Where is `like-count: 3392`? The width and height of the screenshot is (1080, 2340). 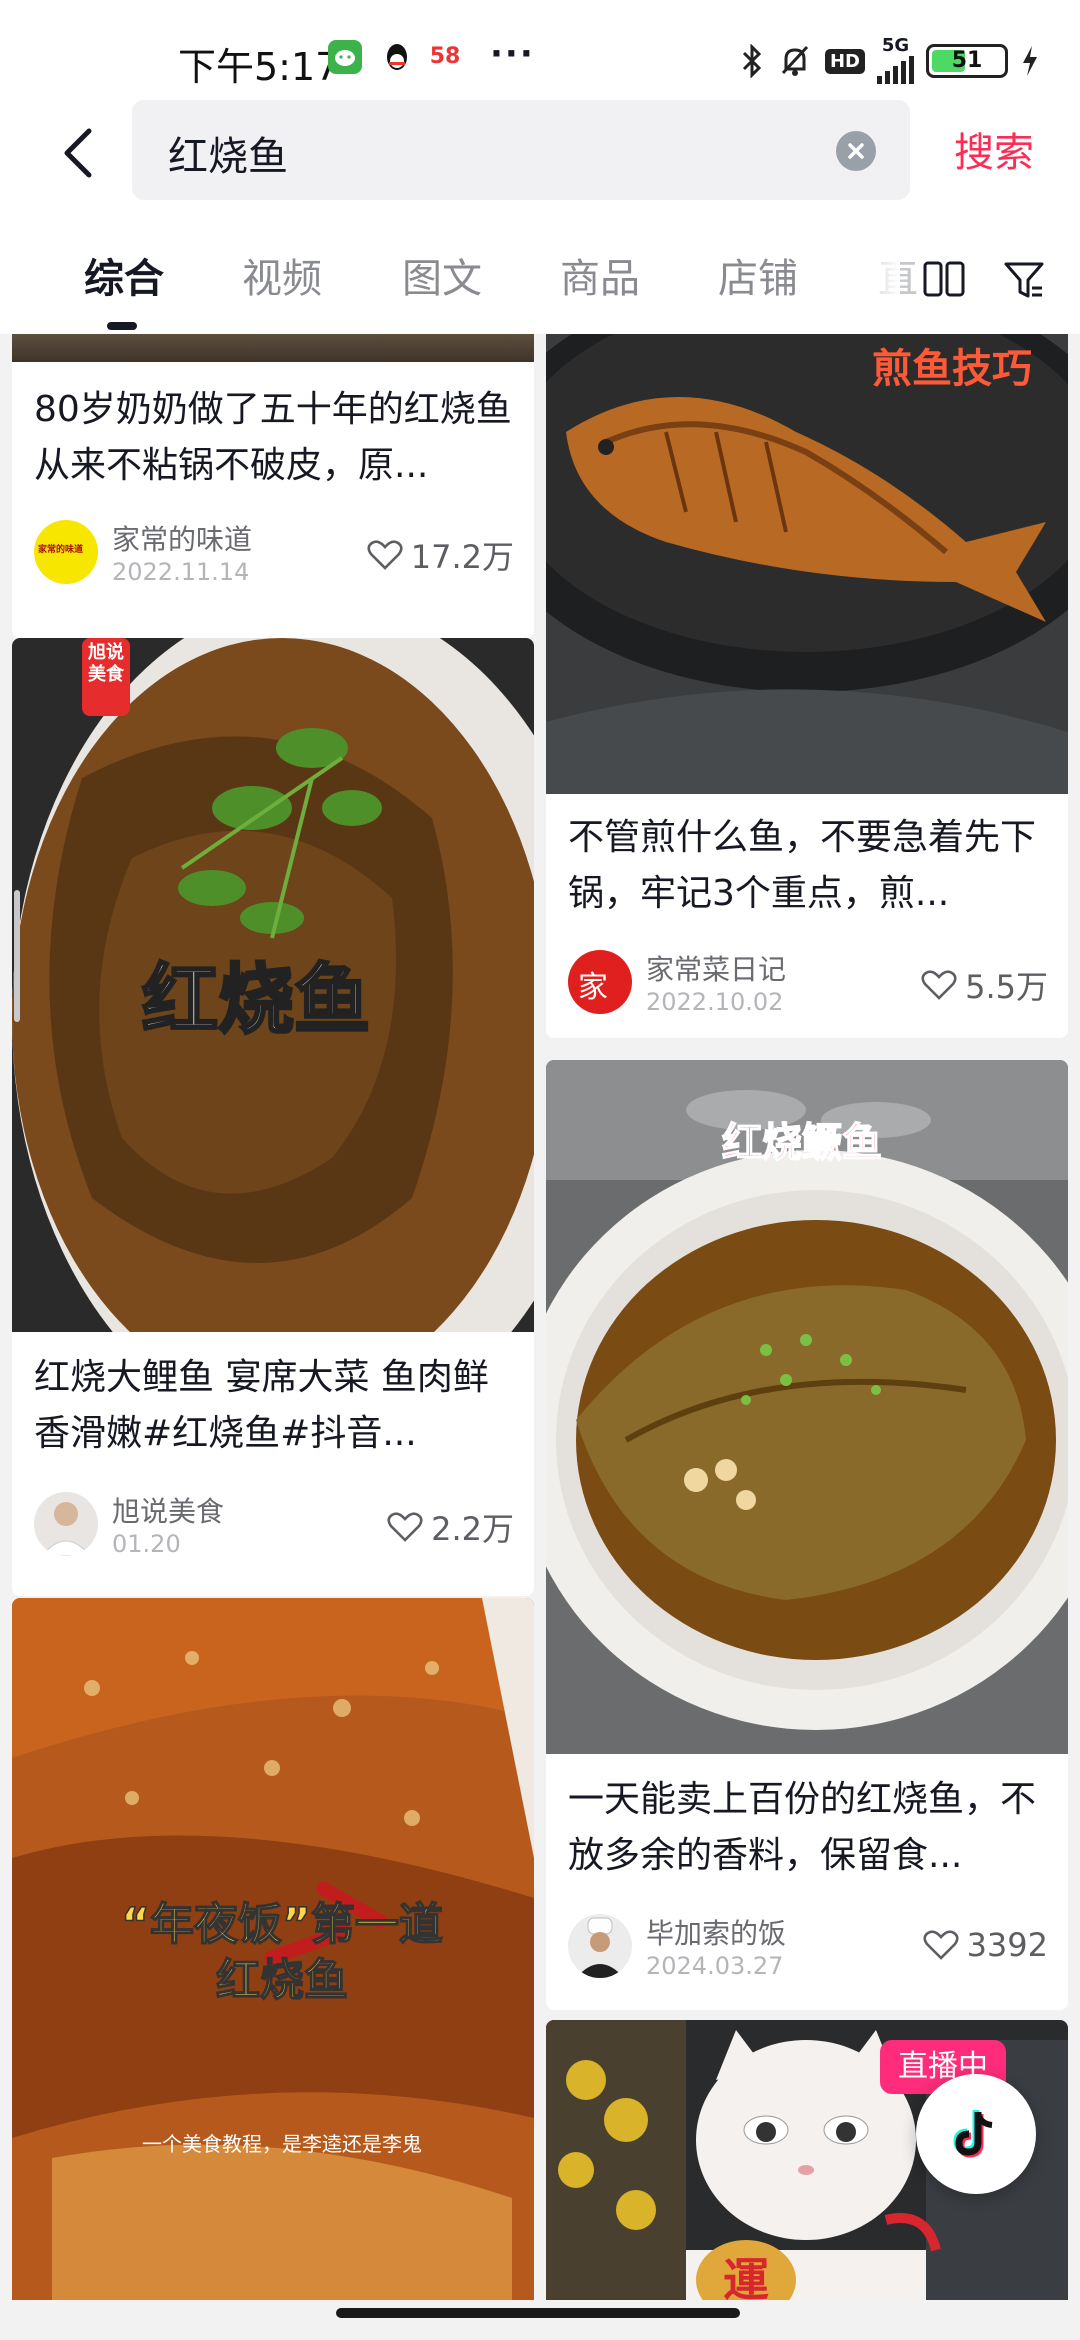 like-count: 3392 is located at coordinates (985, 1945).